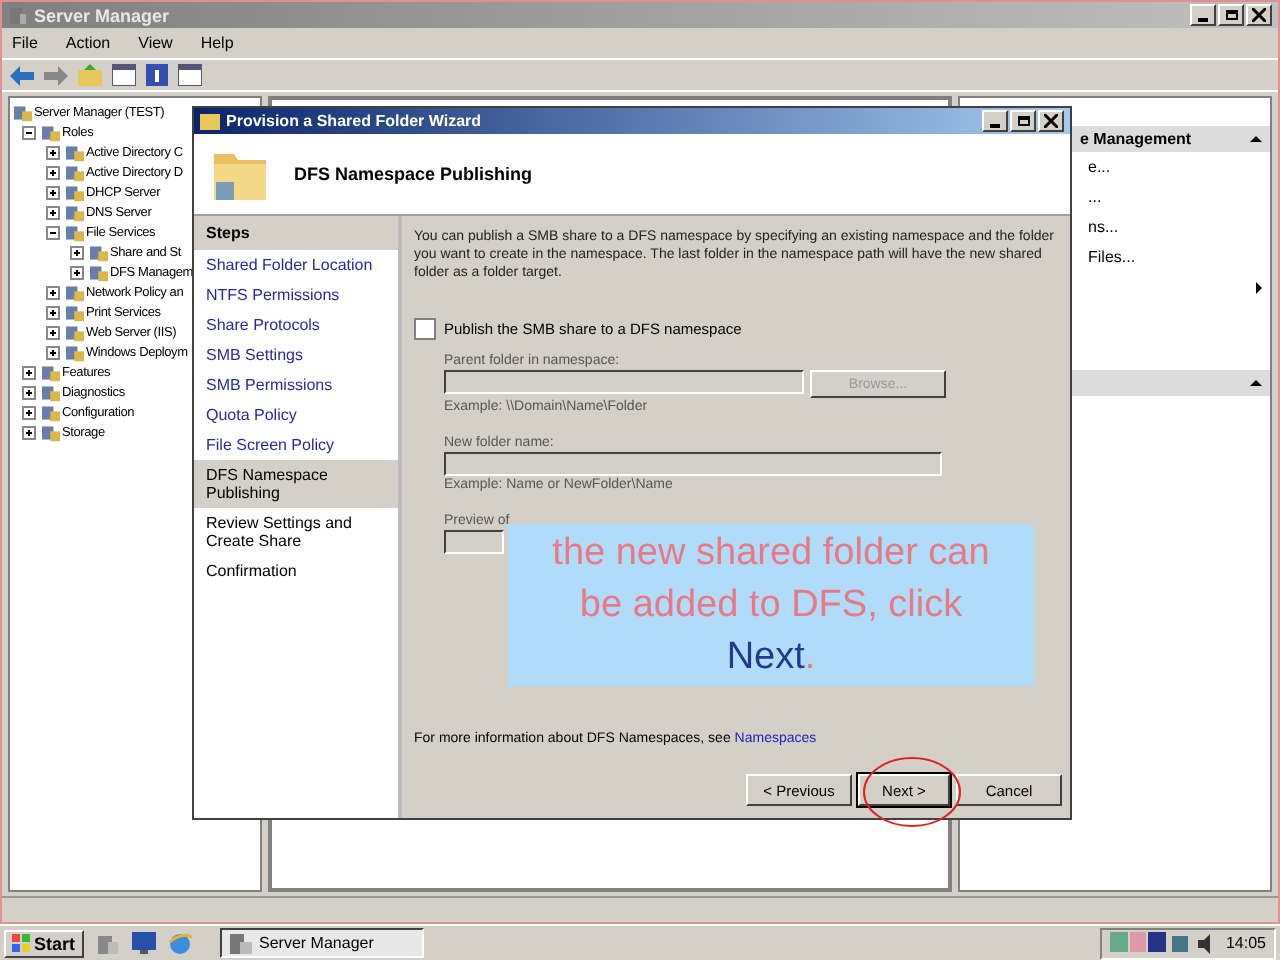 Image resolution: width=1280 pixels, height=960 pixels. I want to click on wizard-step: Review Settings and Create Share, so click(296, 532).